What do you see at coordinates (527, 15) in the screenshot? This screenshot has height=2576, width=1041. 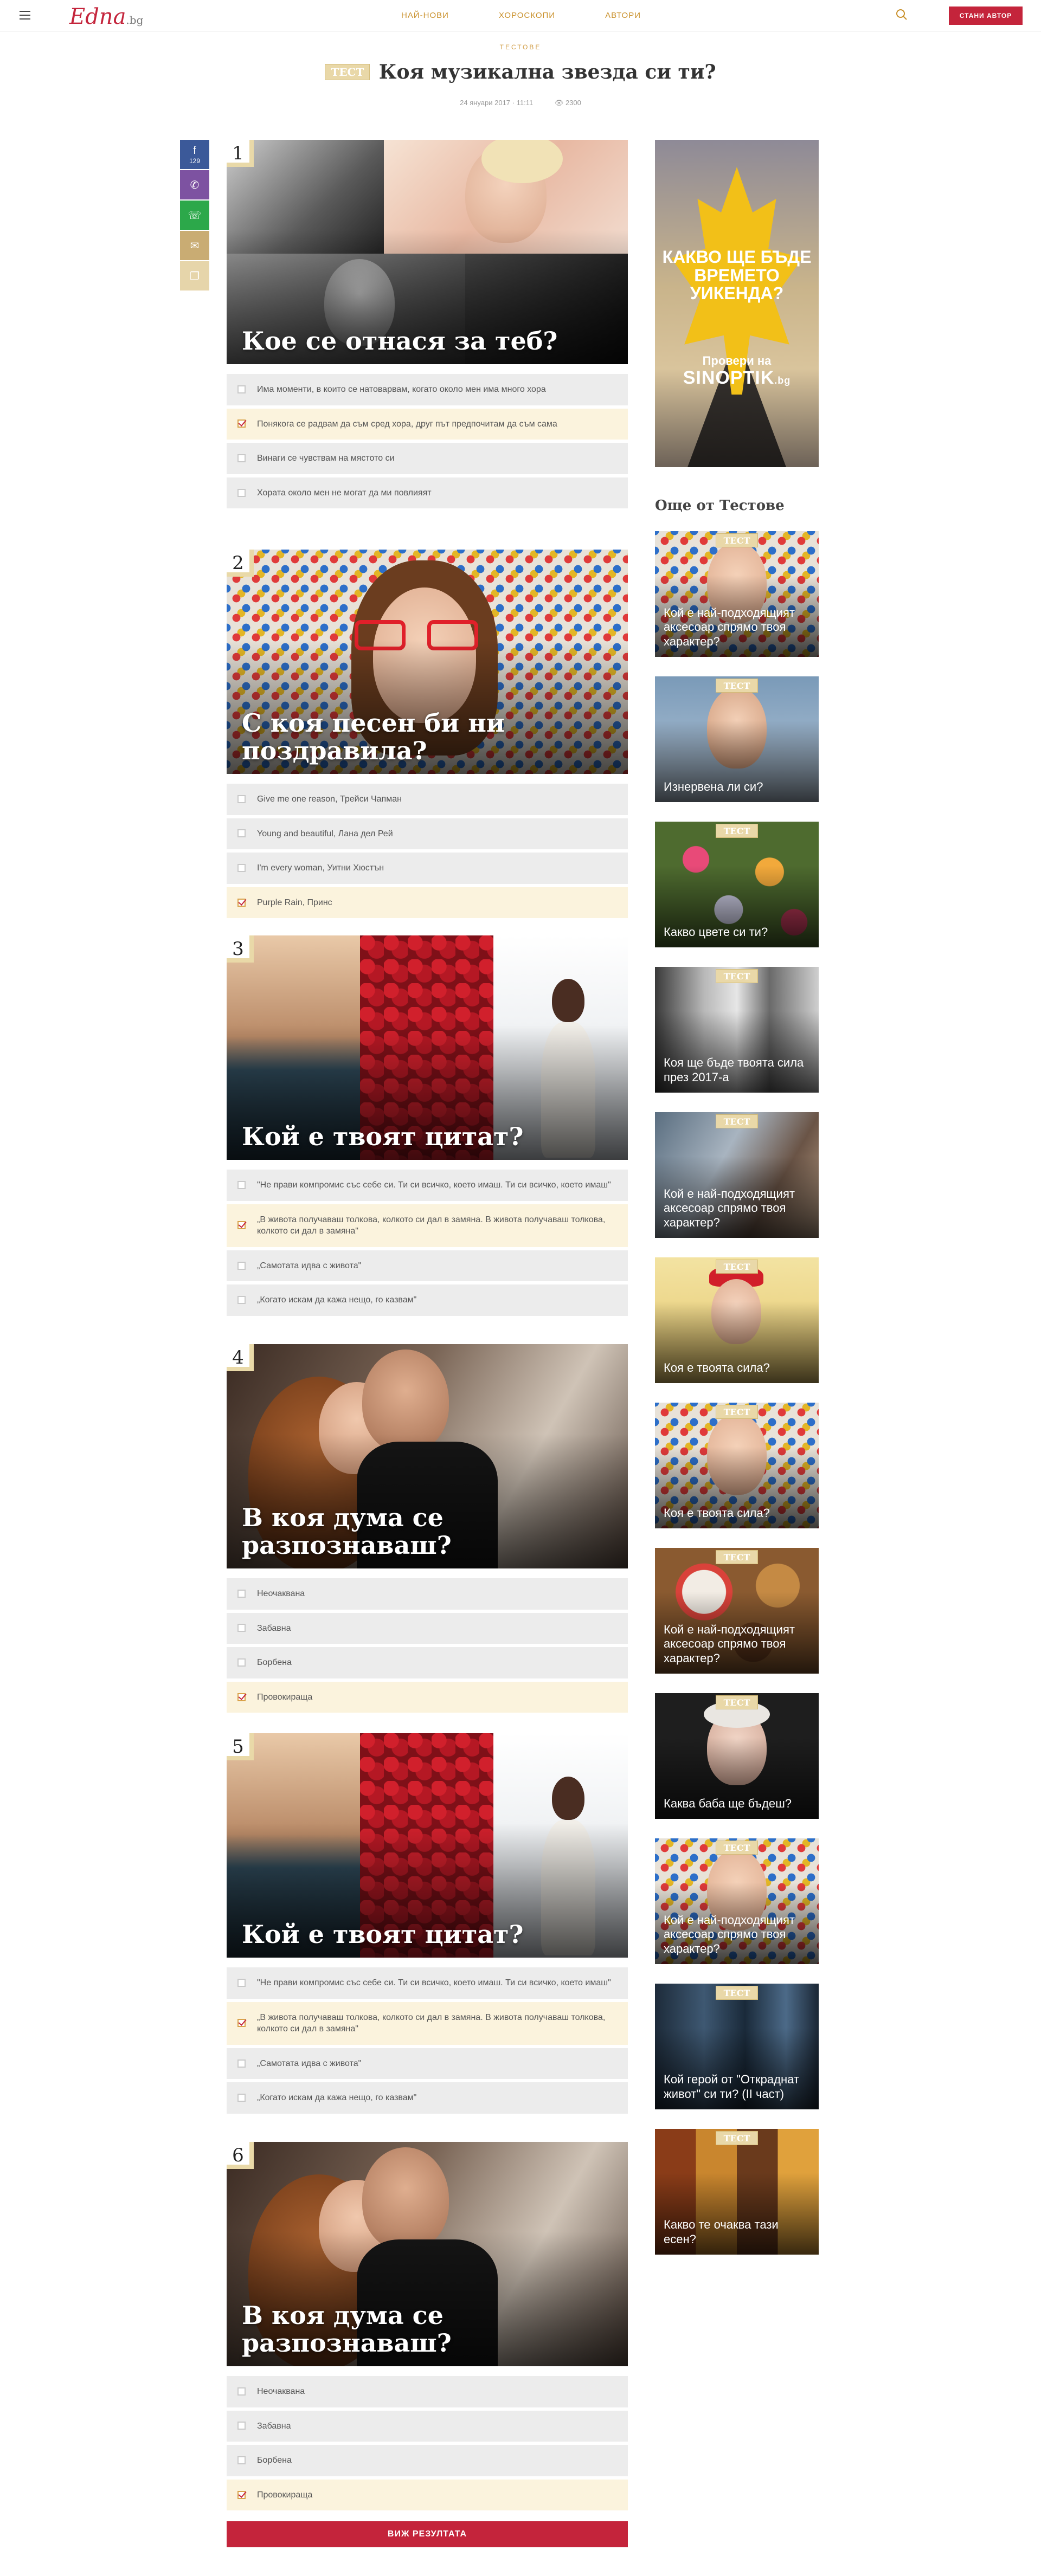 I see `nav-item-horoscopes: ХОРОСКОПИ` at bounding box center [527, 15].